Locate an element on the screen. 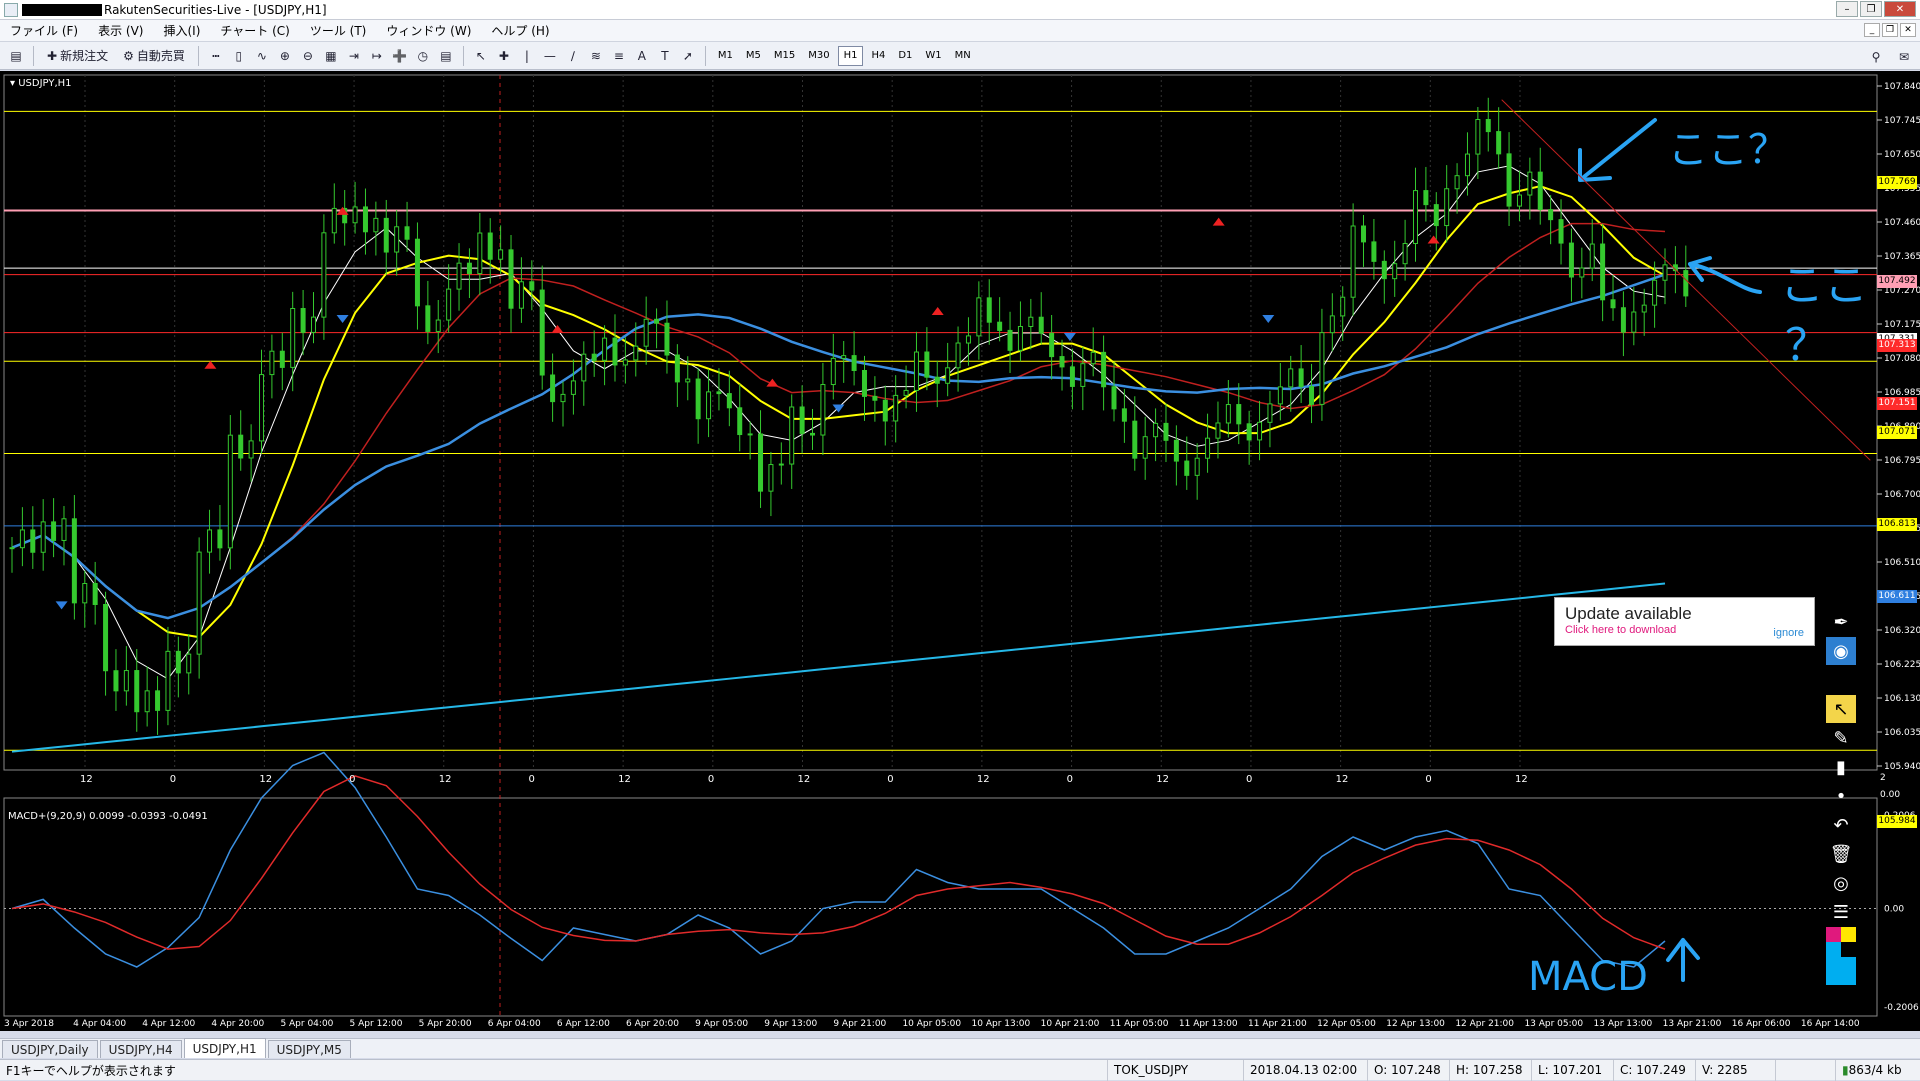  arrows-icon: ➚ is located at coordinates (688, 56).